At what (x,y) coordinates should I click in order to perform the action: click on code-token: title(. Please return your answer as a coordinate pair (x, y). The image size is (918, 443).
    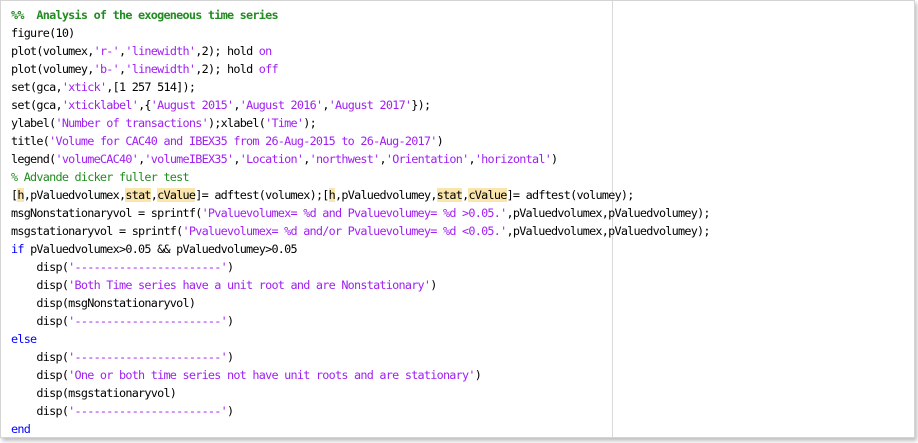
    Looking at the image, I should click on (30, 141).